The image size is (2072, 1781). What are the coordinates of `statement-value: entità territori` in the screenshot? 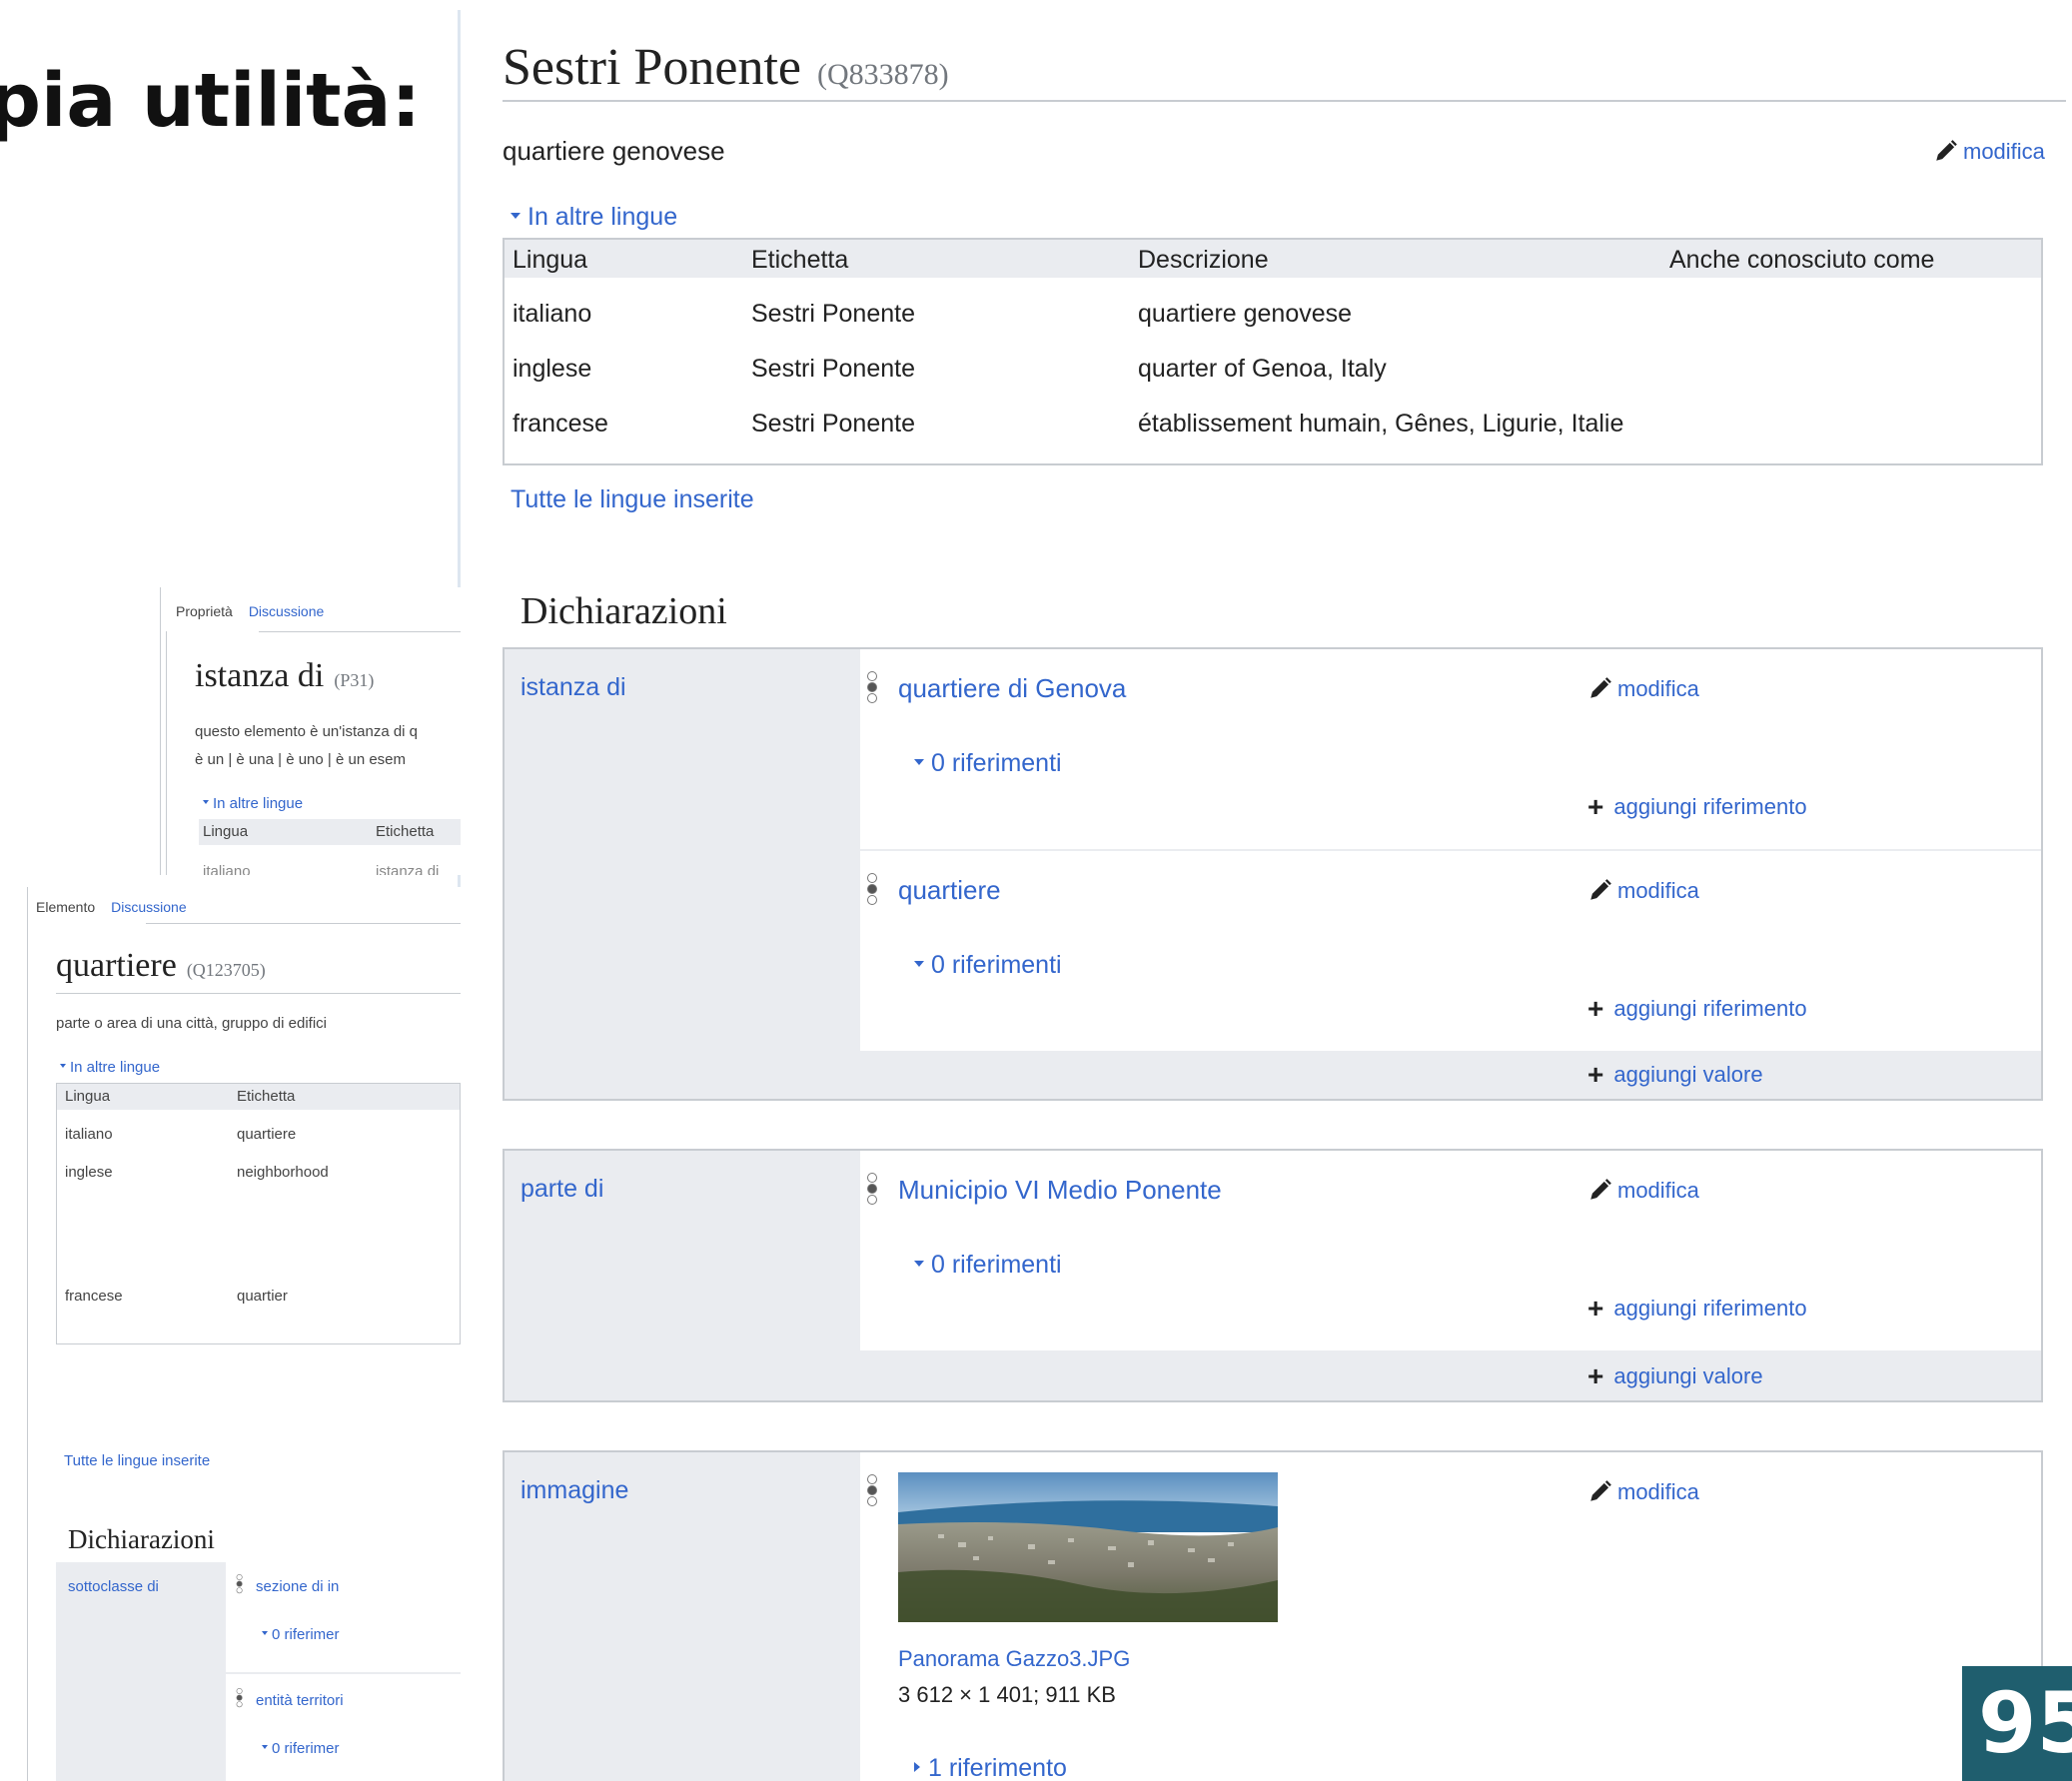 It's located at (300, 1700).